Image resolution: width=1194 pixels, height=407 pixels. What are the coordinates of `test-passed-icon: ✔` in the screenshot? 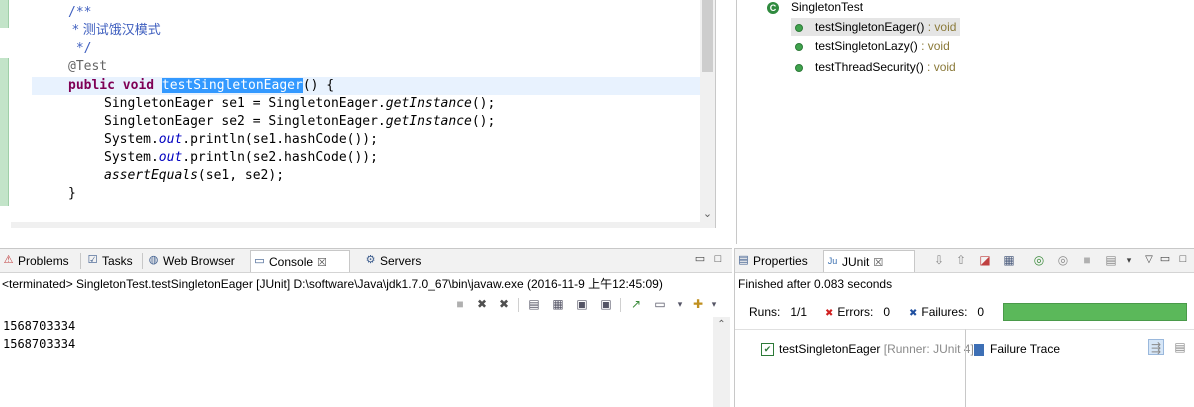 It's located at (767, 350).